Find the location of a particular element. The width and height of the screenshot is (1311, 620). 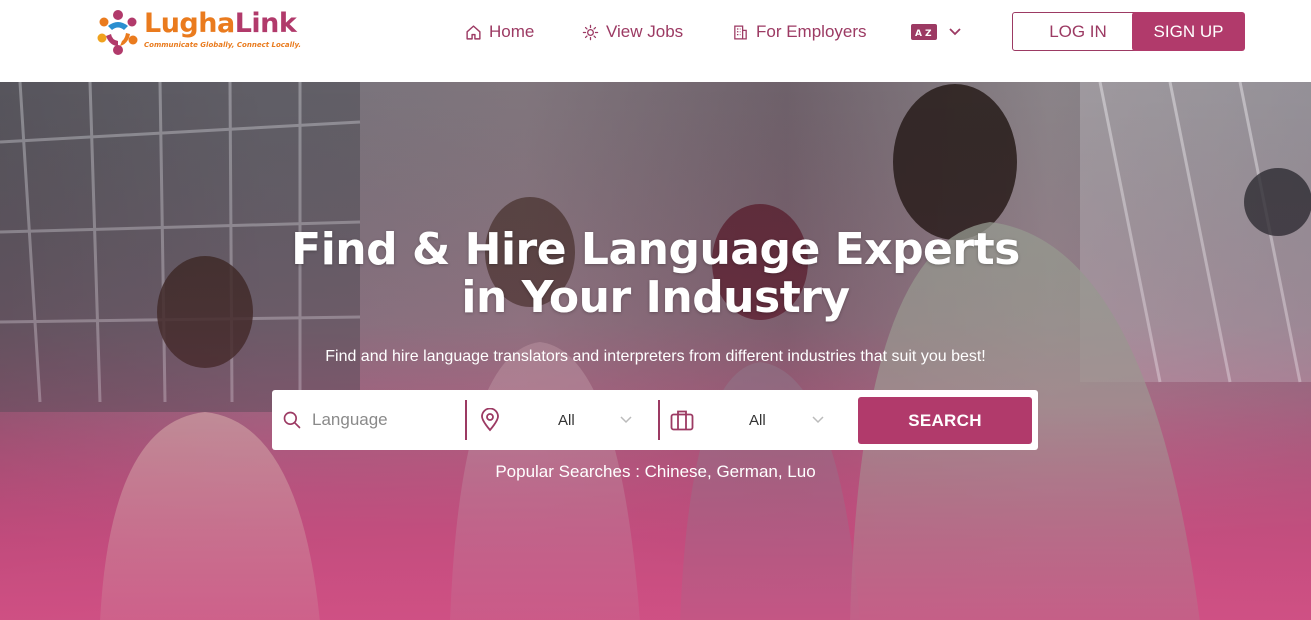

industry-select: All is located at coordinates (752, 420).